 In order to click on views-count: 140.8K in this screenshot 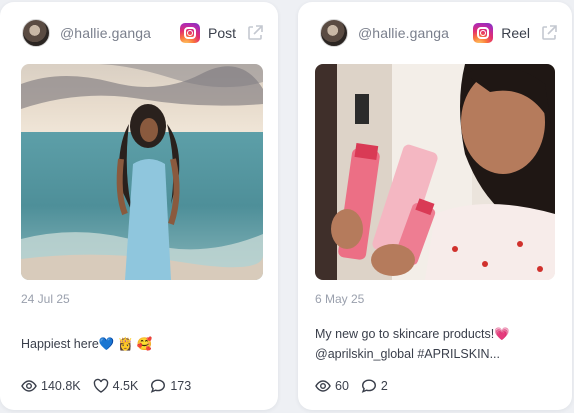, I will do `click(61, 386)`.